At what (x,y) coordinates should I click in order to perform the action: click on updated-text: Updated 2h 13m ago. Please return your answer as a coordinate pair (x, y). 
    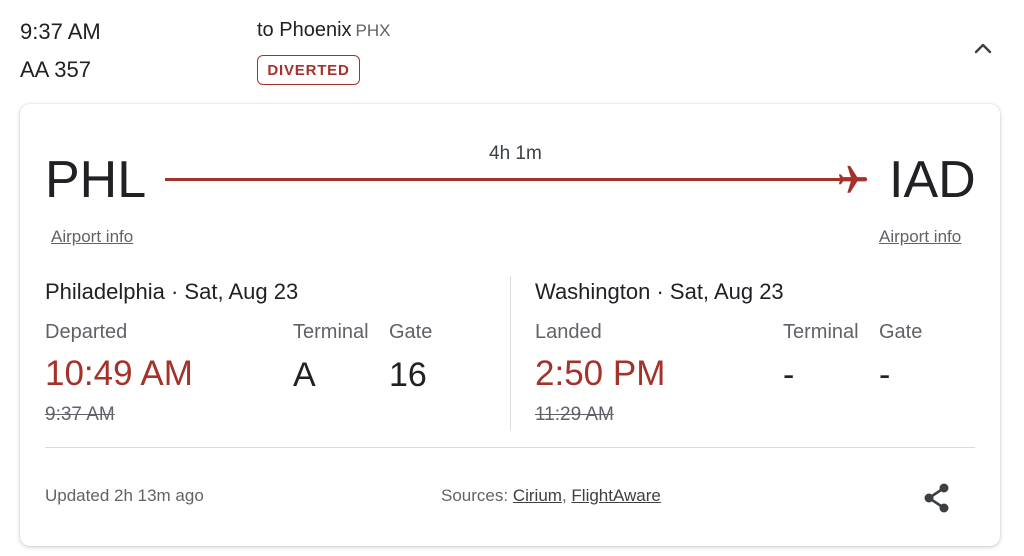
    Looking at the image, I should click on (124, 495).